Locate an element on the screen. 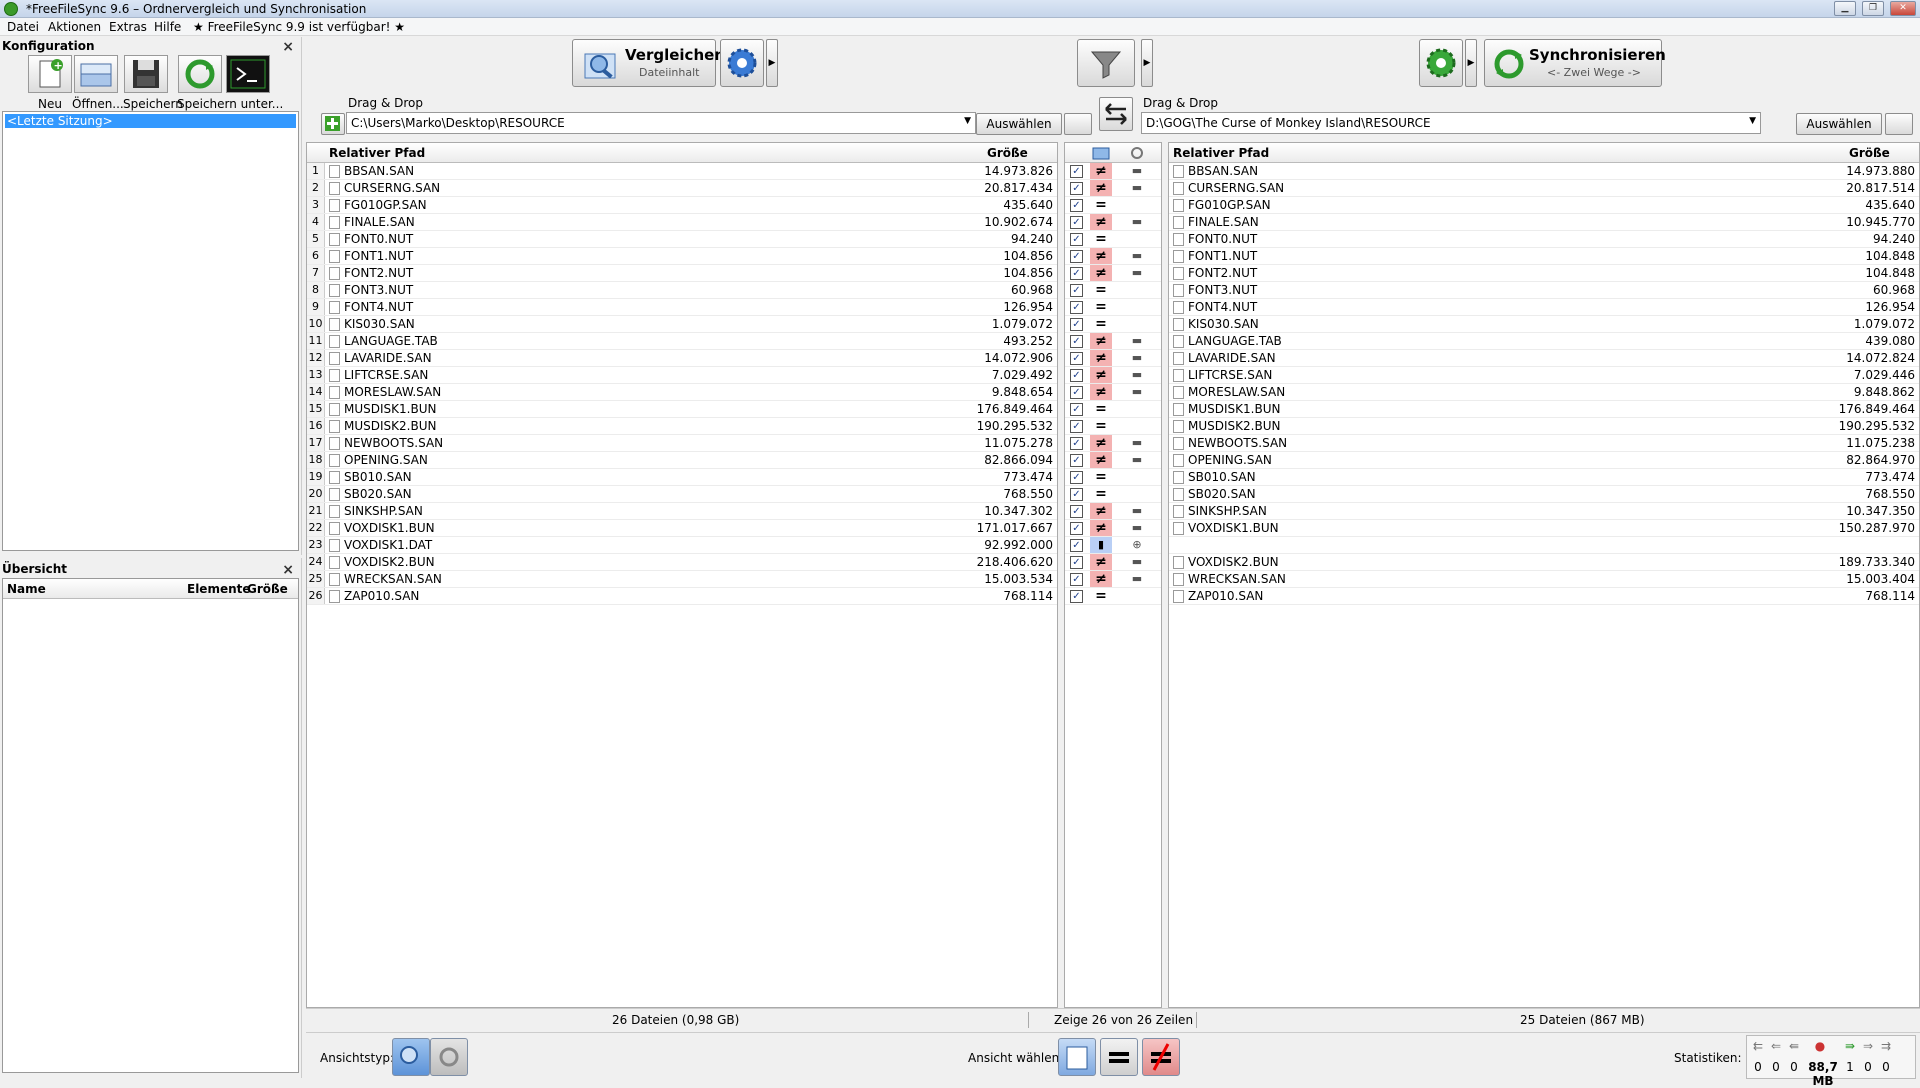  table-row: 3 FG010GP.SAN 435.640 is located at coordinates (682, 205).